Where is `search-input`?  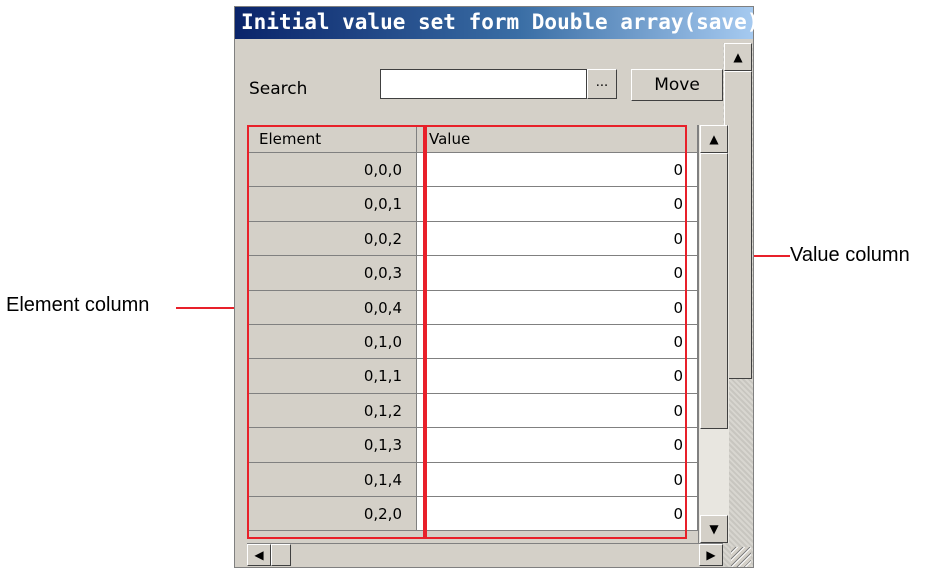 search-input is located at coordinates (483, 84).